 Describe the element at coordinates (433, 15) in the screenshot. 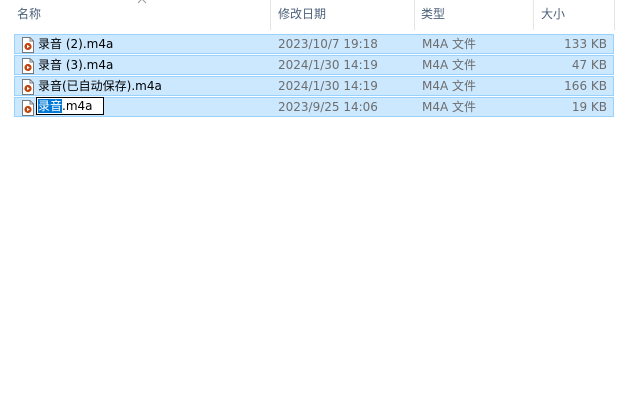

I see `column-header-type: 类型` at that location.